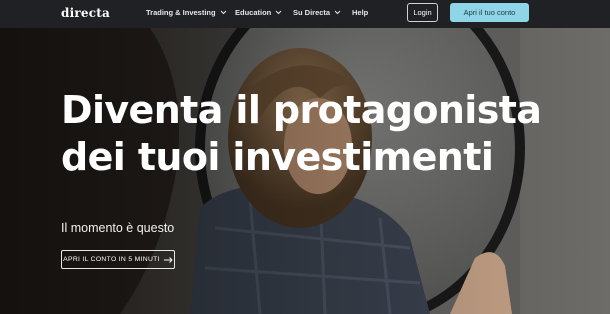 This screenshot has height=314, width=610. I want to click on login-button: Login, so click(422, 12).